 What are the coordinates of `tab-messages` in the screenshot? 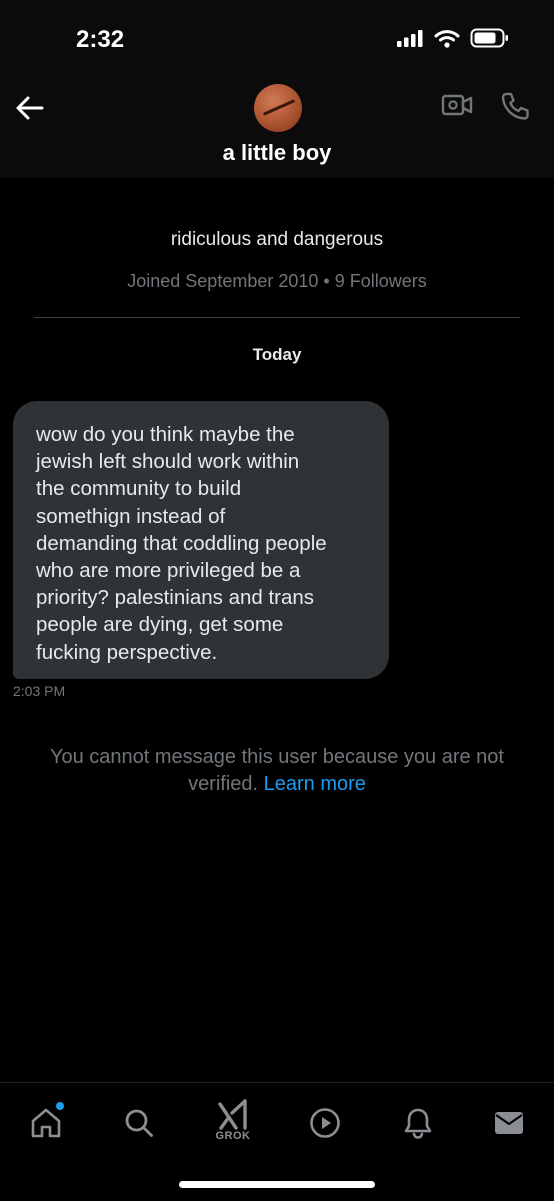 It's located at (509, 1123).